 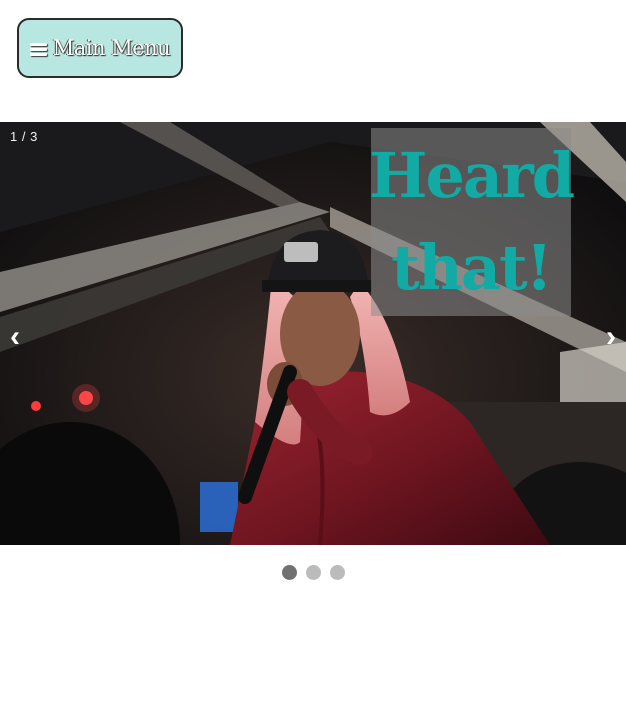 What do you see at coordinates (38, 49) in the screenshot?
I see `hamburger-icon` at bounding box center [38, 49].